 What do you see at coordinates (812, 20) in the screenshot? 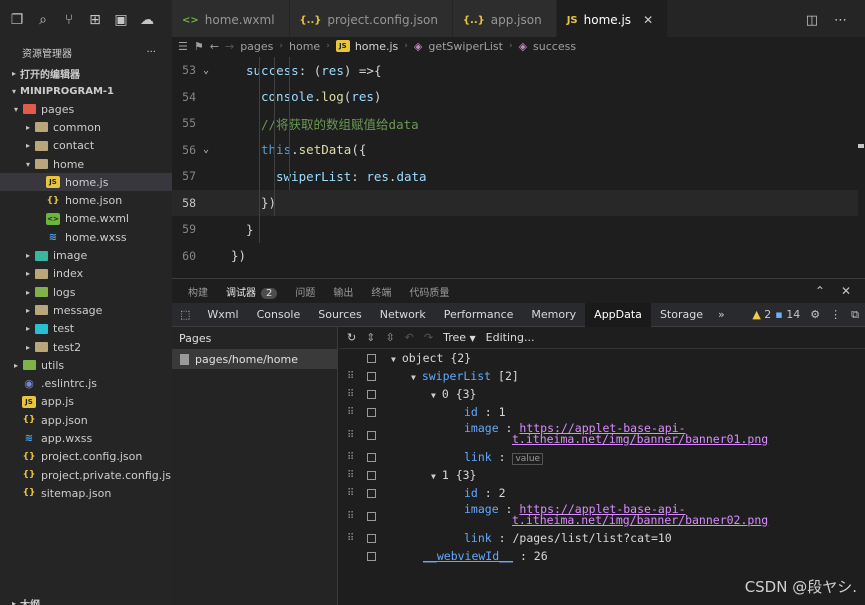
I see `split-editor-icon: ◫` at bounding box center [812, 20].